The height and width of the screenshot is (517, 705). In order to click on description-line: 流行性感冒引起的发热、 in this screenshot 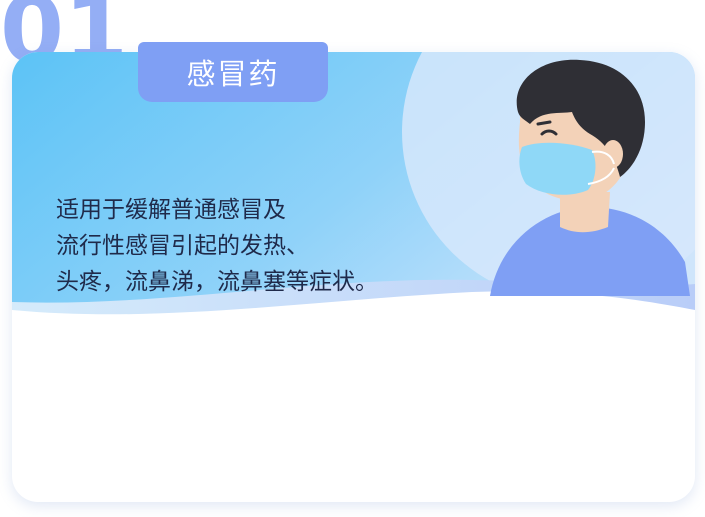, I will do `click(182, 246)`.